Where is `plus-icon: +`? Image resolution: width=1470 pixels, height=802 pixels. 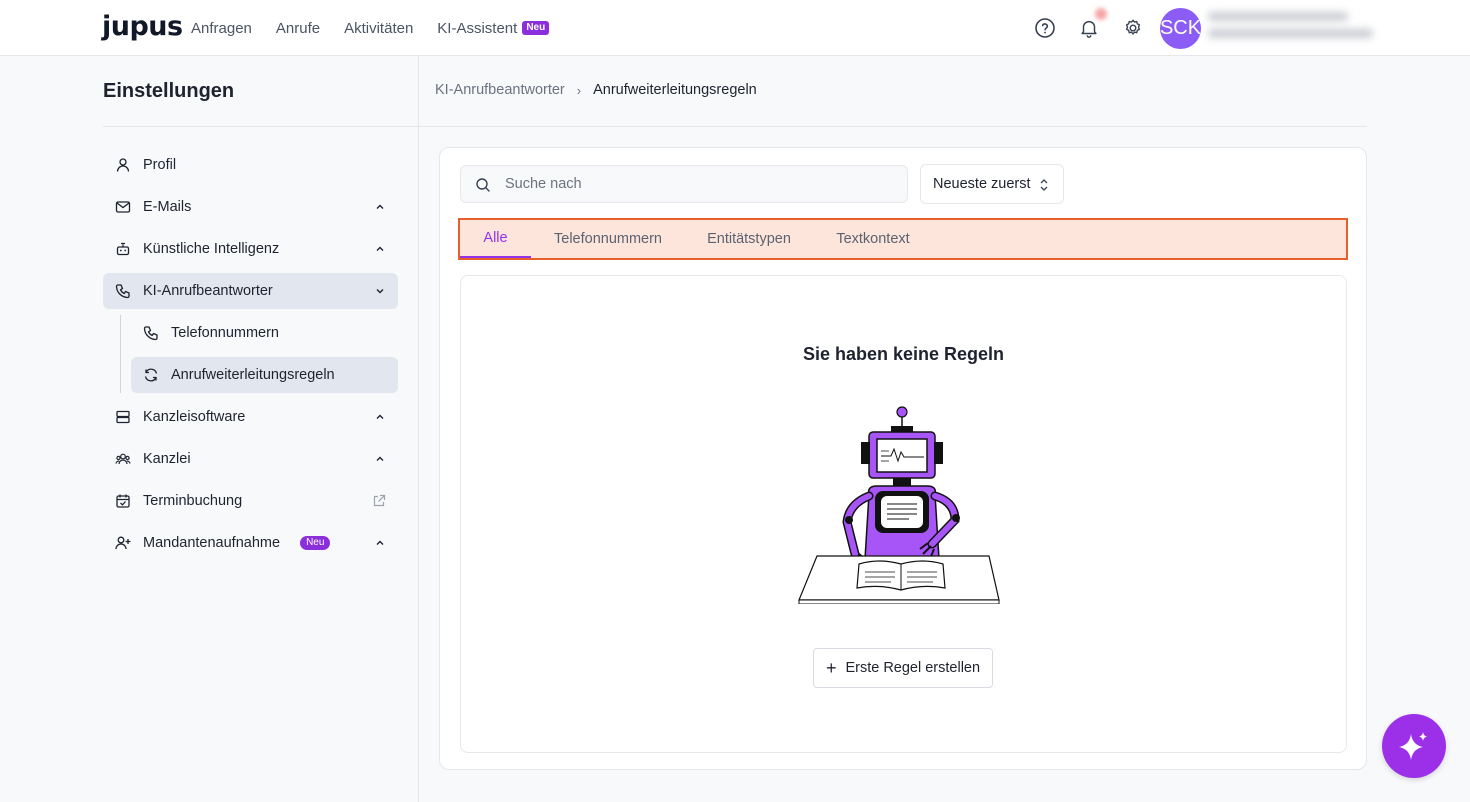
plus-icon: + is located at coordinates (831, 668).